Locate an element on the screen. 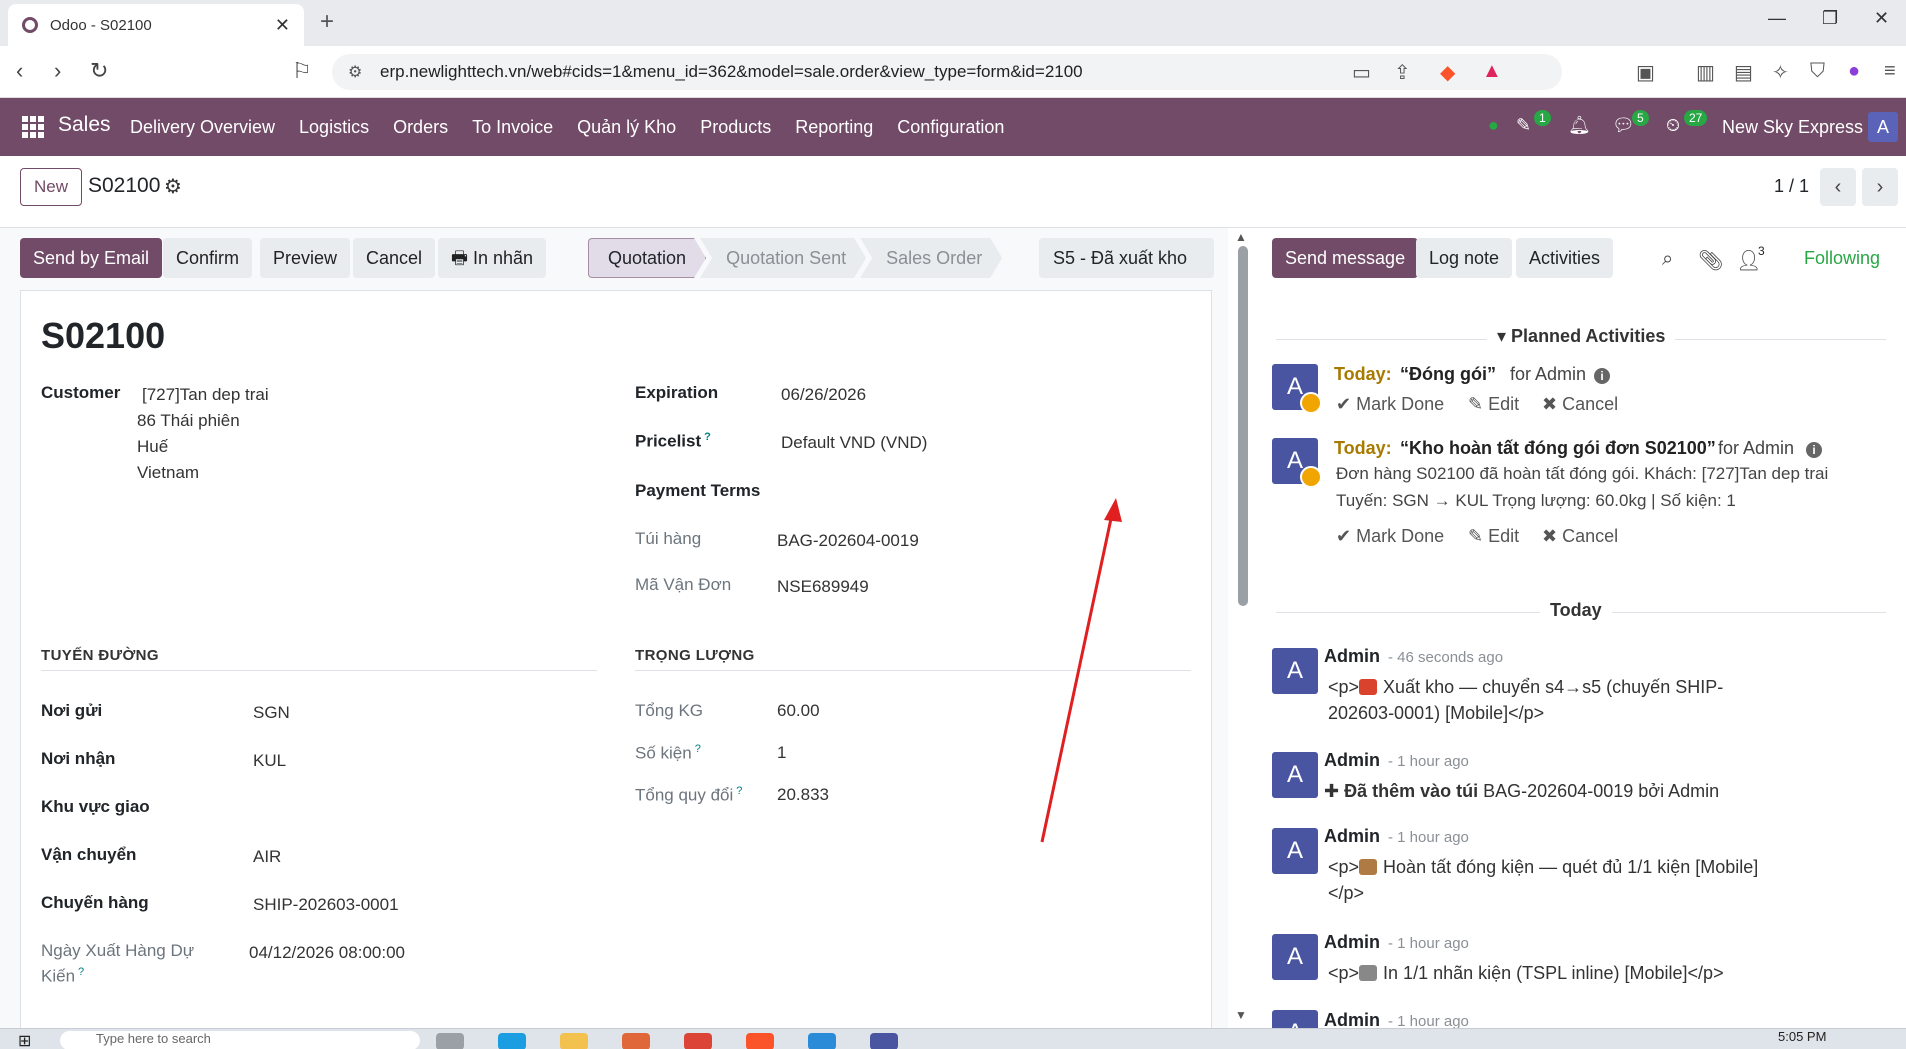  form-scrollbar: ▲ ▼ is located at coordinates (1242, 628).